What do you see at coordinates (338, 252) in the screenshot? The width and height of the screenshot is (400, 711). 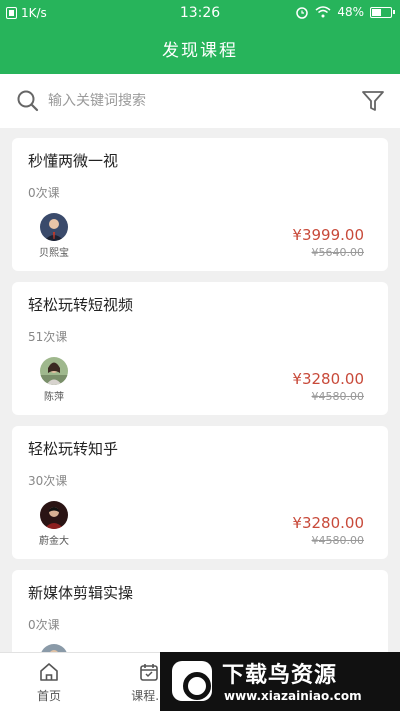 I see `original-price: ¥5640.00` at bounding box center [338, 252].